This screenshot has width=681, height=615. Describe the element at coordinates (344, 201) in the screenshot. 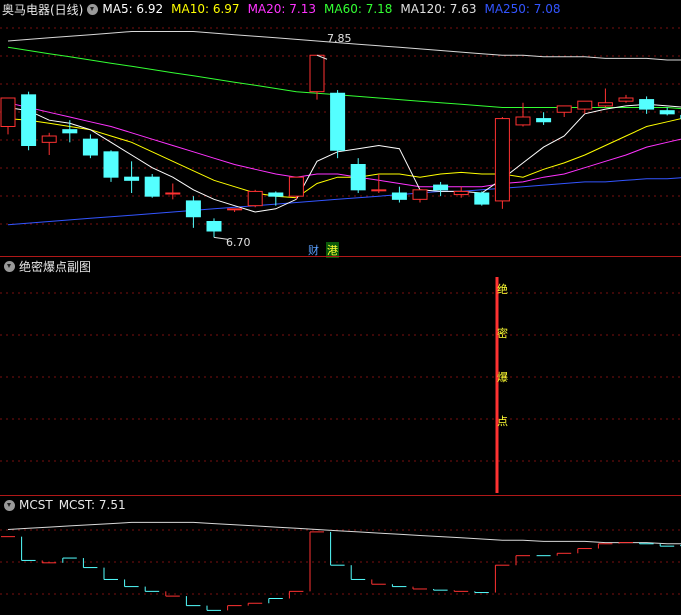

I see `ma250-line` at that location.